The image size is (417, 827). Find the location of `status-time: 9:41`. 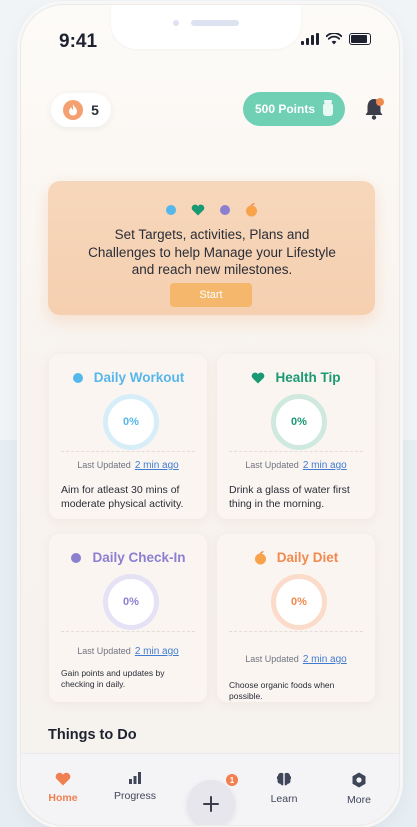

status-time: 9:41 is located at coordinates (78, 41).